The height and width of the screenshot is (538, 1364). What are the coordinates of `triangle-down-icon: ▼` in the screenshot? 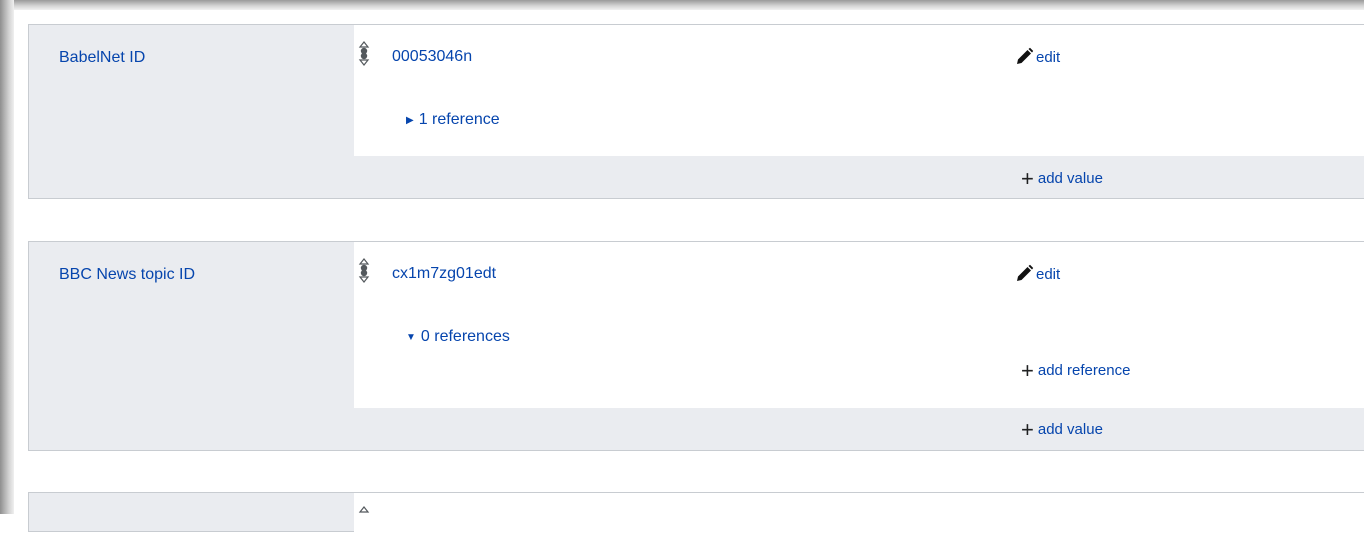 It's located at (411, 337).